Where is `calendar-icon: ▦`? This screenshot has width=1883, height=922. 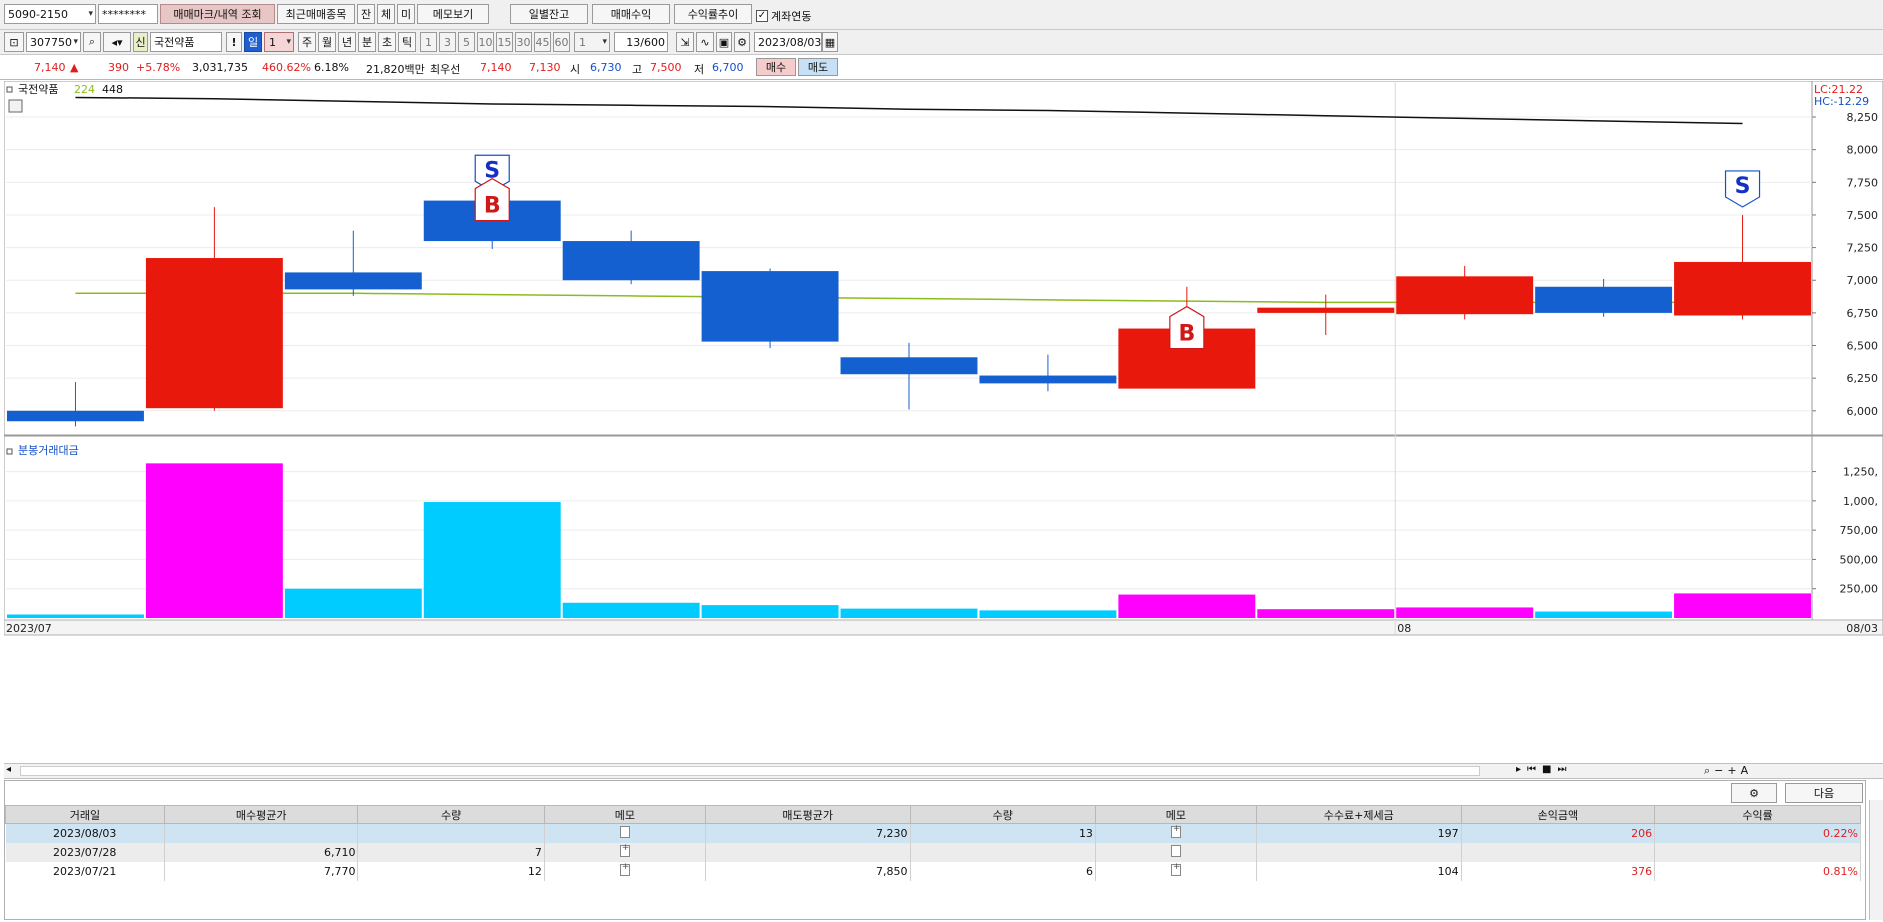
calendar-icon: ▦ is located at coordinates (830, 42).